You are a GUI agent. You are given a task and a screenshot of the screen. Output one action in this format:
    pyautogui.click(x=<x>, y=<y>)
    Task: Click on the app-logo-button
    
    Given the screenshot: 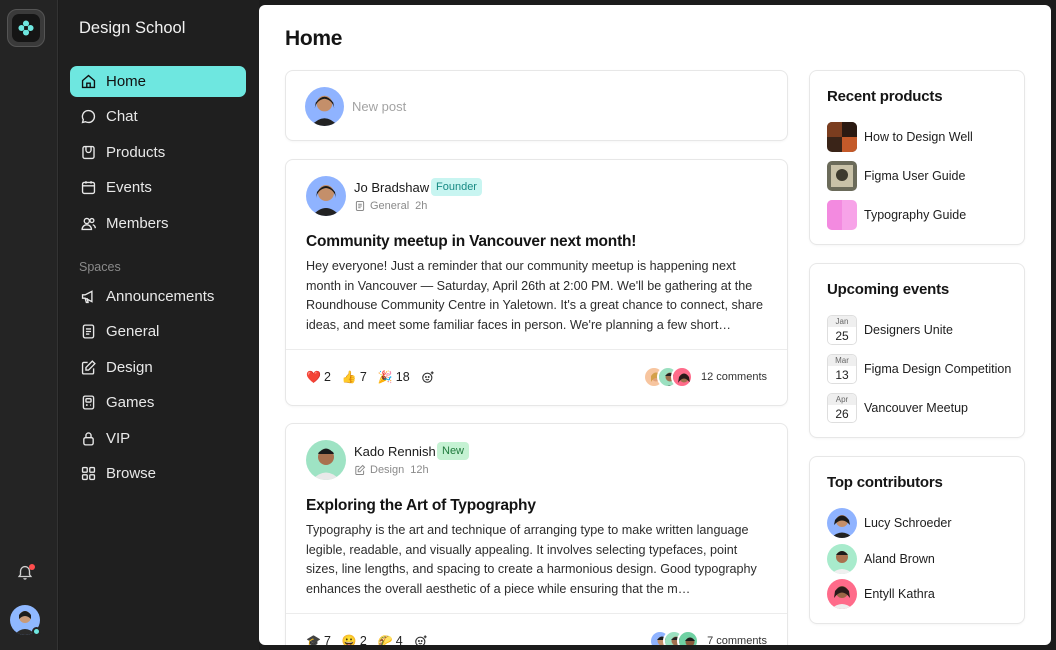 What is the action you would take?
    pyautogui.click(x=26, y=28)
    